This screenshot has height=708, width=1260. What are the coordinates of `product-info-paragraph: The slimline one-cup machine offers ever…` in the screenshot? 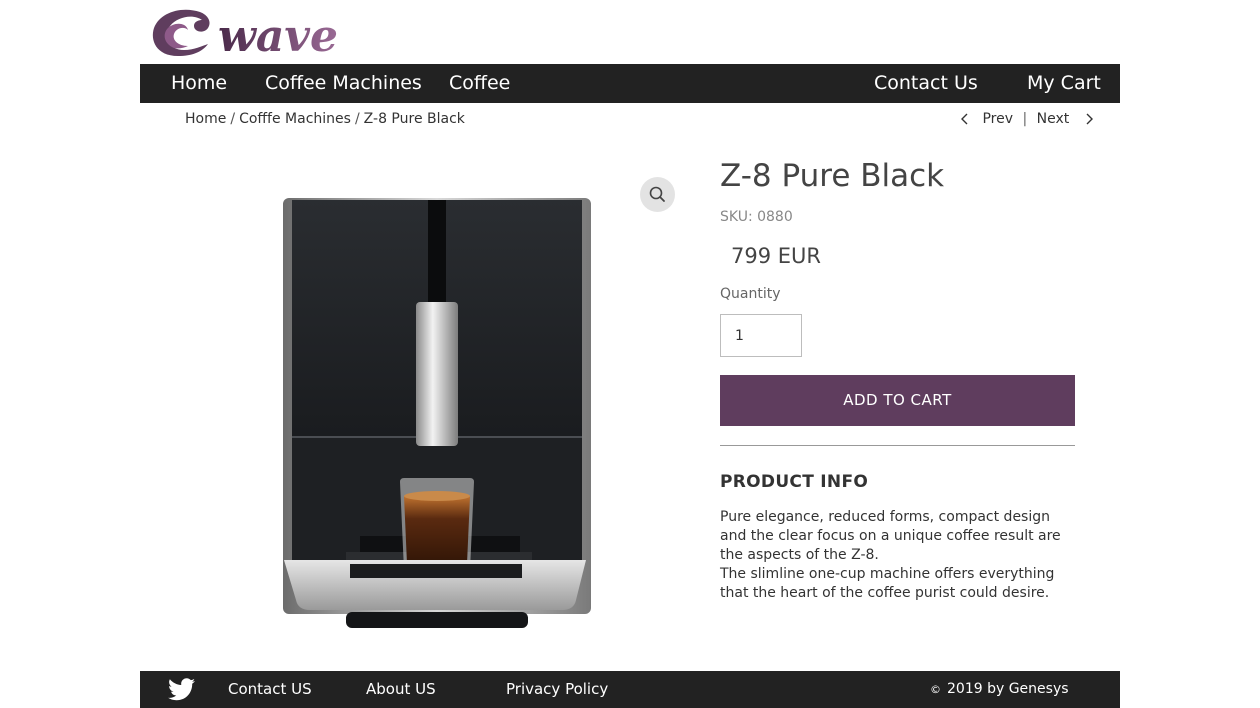 It's located at (887, 583).